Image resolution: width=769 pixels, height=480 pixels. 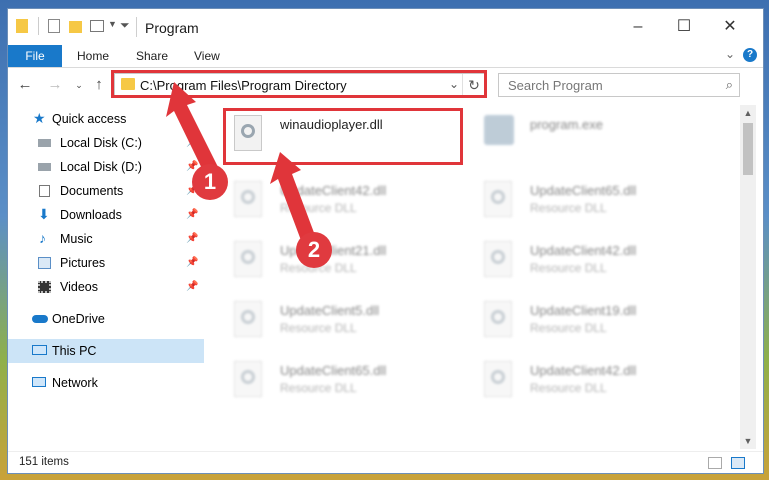 What do you see at coordinates (106, 239) in the screenshot?
I see `sidebar-item-music: ♪ Music 📌` at bounding box center [106, 239].